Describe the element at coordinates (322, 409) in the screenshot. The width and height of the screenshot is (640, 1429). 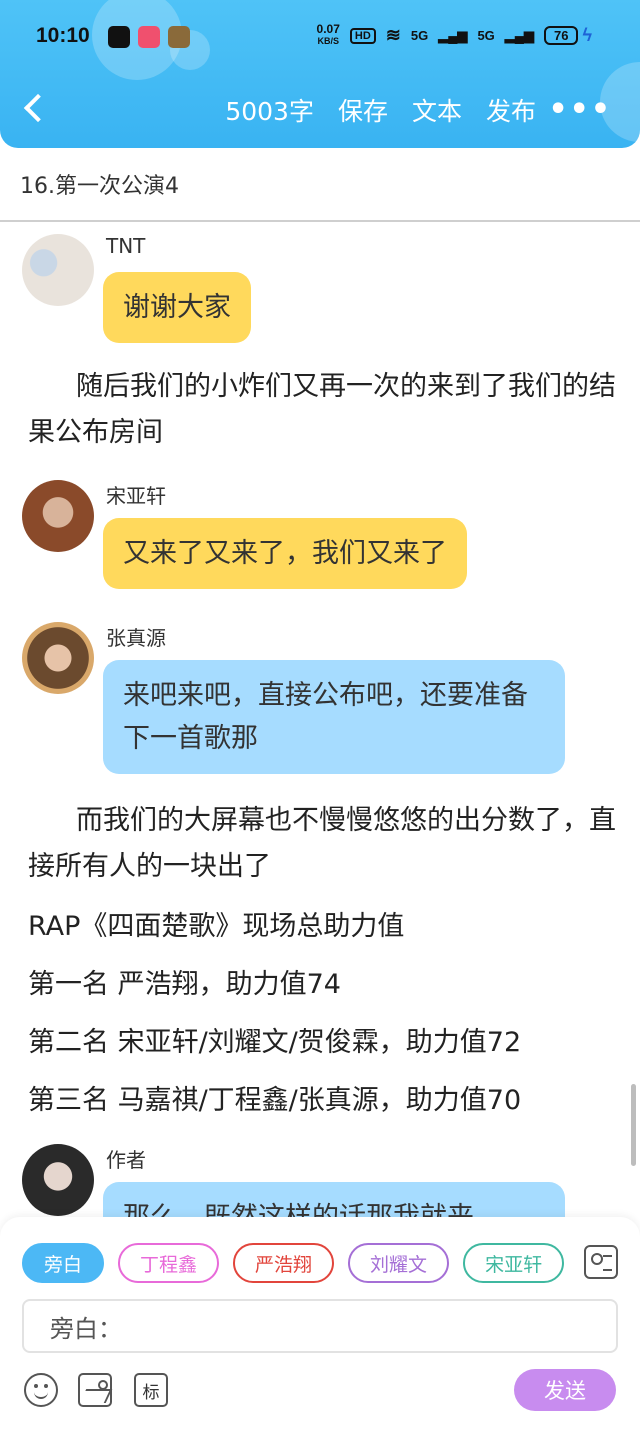
I see `narration-paragraph: 随后我们的小炸们又再一次的来到了我们的结果公布房间` at that location.